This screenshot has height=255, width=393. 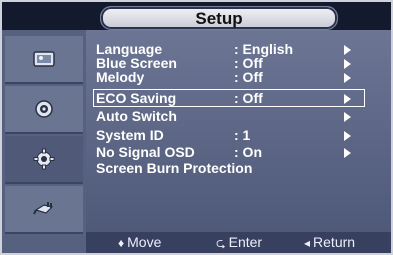 What do you see at coordinates (121, 243) in the screenshot?
I see `move-icon: ♦` at bounding box center [121, 243].